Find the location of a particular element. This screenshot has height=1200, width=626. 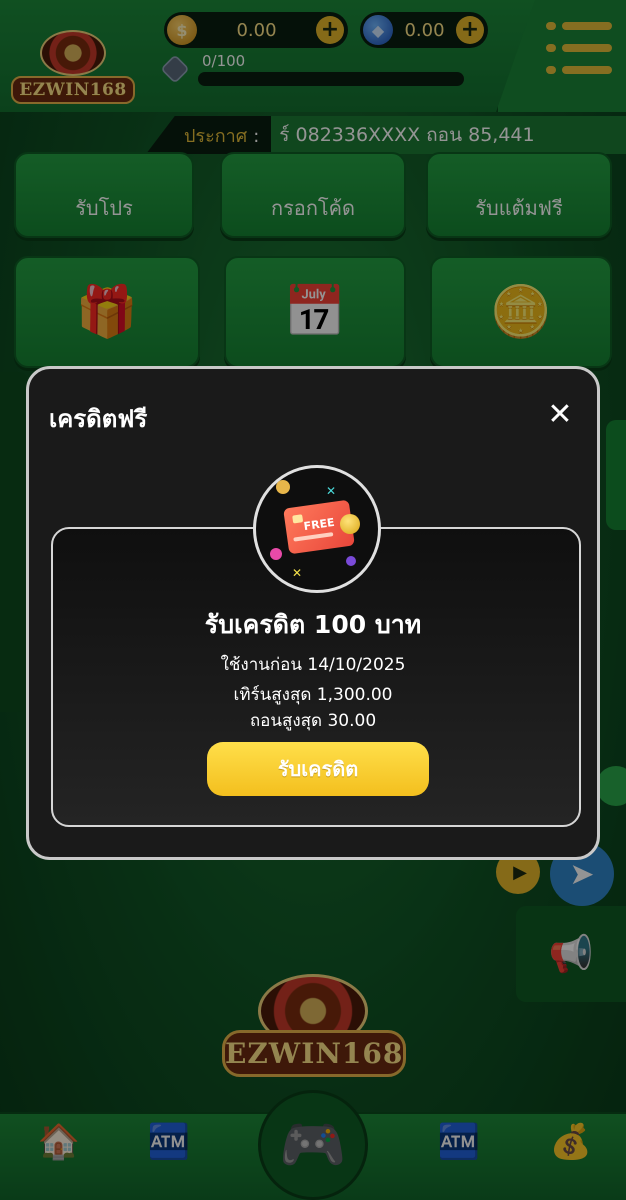

modal-title: เครดิตฟรี is located at coordinates (98, 419).